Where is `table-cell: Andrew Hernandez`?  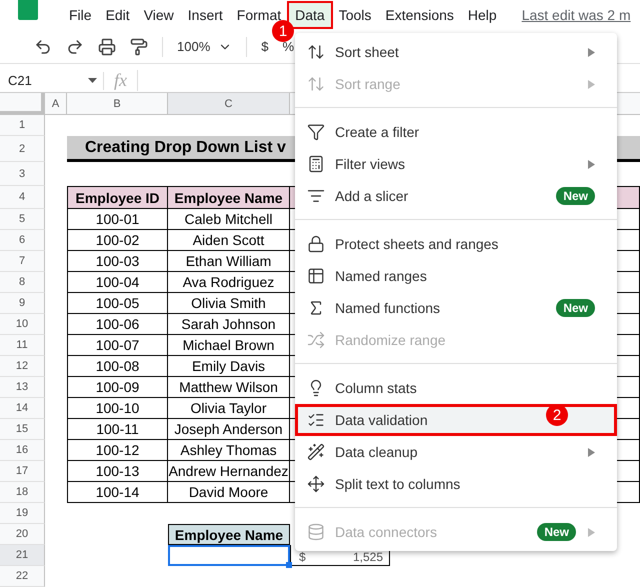 table-cell: Andrew Hernandez is located at coordinates (229, 471).